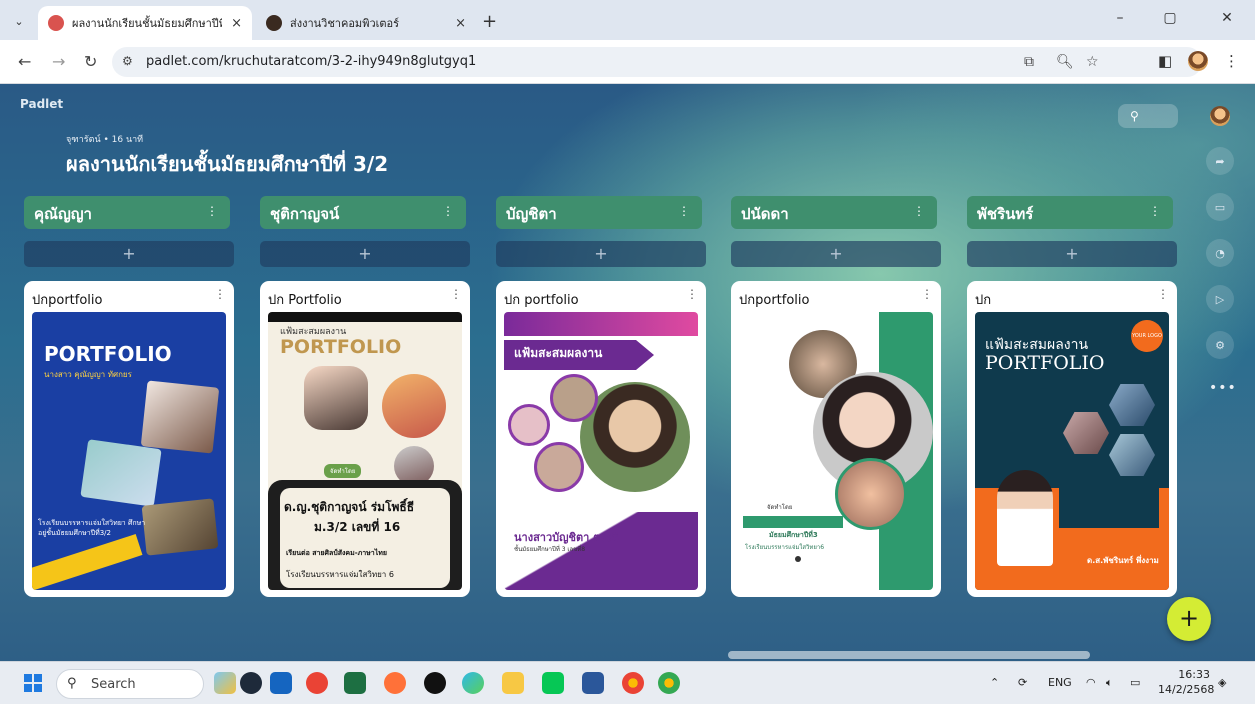 Image resolution: width=1255 pixels, height=704 pixels. Describe the element at coordinates (774, 300) in the screenshot. I see `post-title: ปกportfolio` at that location.